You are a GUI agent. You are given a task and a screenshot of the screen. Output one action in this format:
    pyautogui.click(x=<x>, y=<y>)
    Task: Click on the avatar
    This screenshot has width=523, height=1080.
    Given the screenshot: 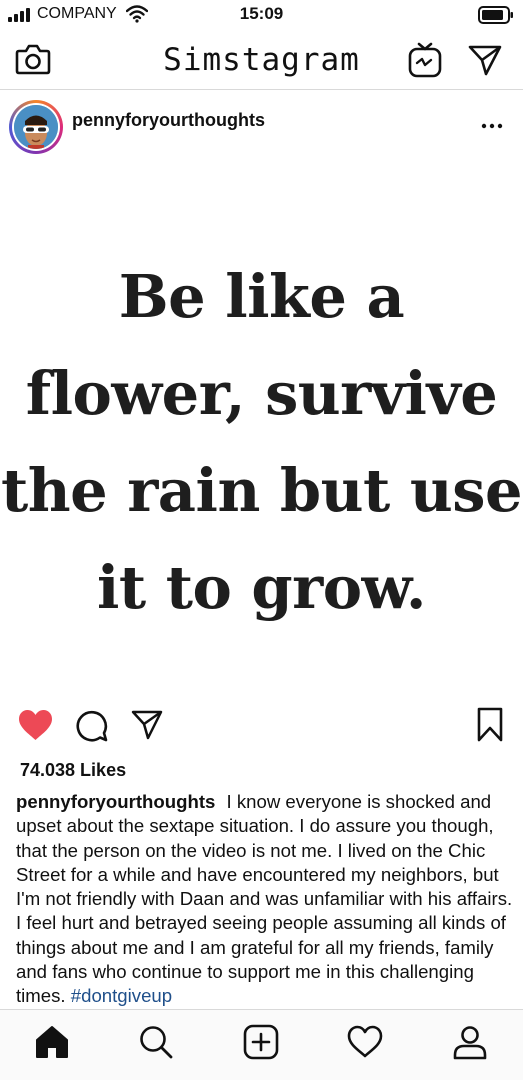 What is the action you would take?
    pyautogui.click(x=36, y=127)
    